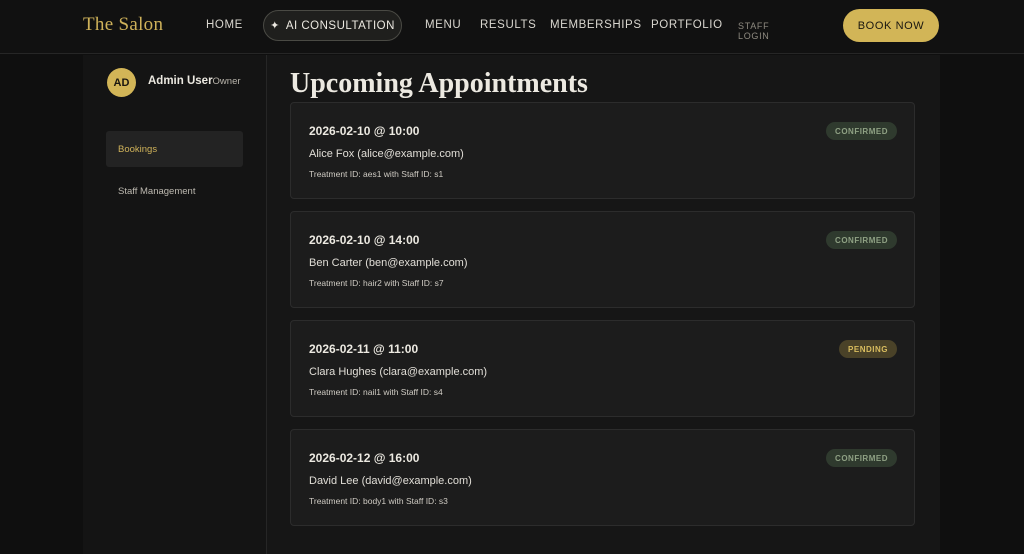 This screenshot has width=1024, height=554. I want to click on page-title: Upcoming Appointments, so click(439, 83).